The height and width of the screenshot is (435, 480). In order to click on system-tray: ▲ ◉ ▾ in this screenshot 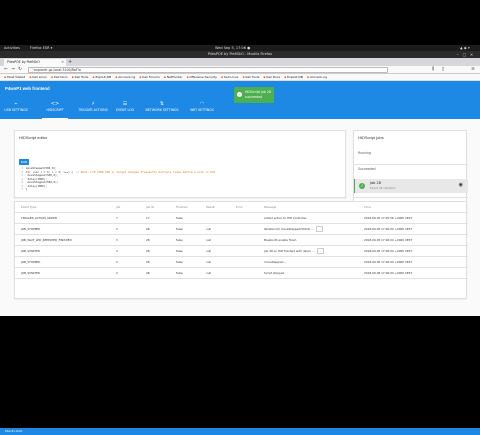, I will do `click(465, 48)`.